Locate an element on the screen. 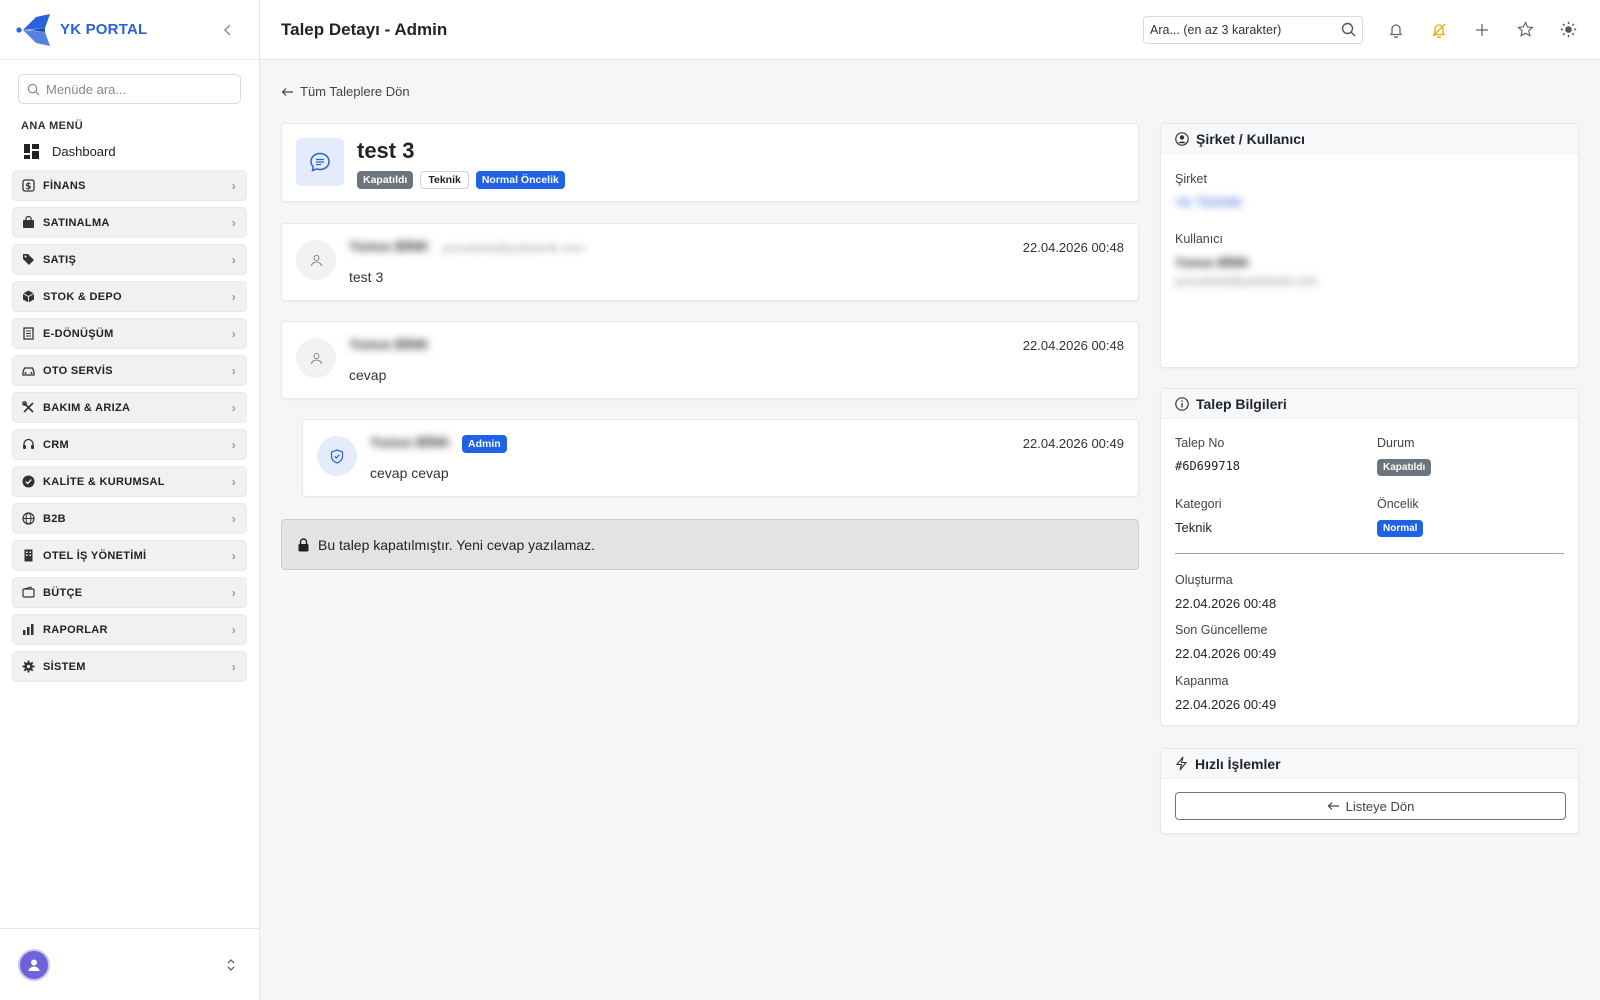 The width and height of the screenshot is (1600, 1000). sidebar-item-label: B2B is located at coordinates (54, 518).